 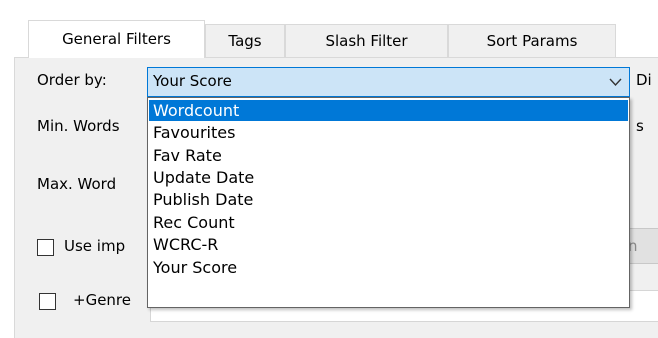 What do you see at coordinates (78, 126) in the screenshot?
I see `min-words-label: Min. Words` at bounding box center [78, 126].